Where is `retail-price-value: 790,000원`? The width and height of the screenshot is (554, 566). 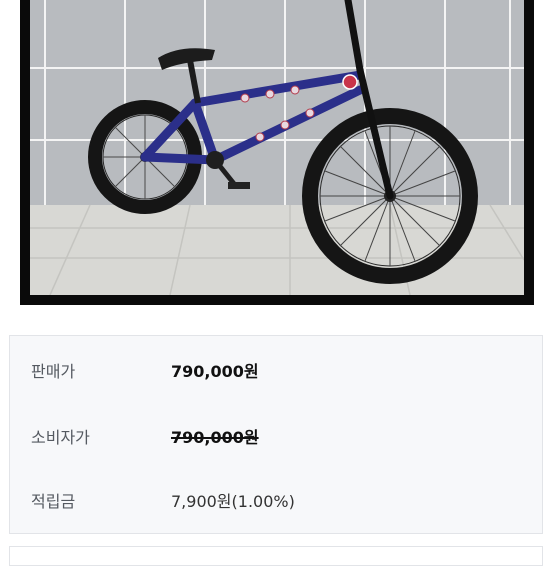 retail-price-value: 790,000원 is located at coordinates (215, 437).